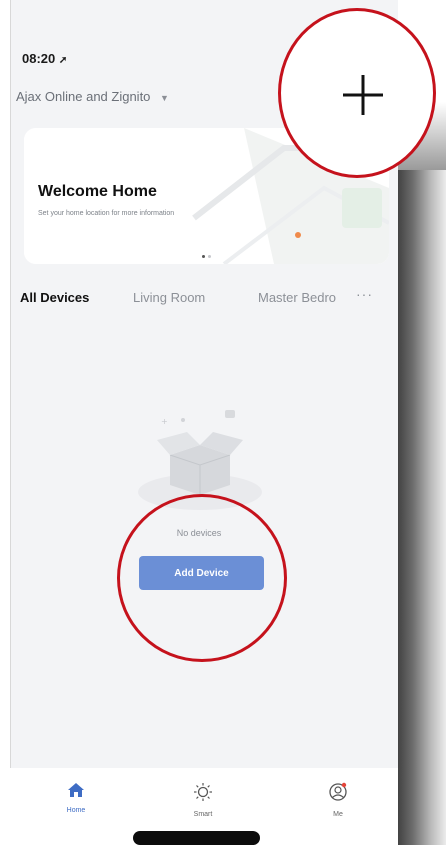 The width and height of the screenshot is (446, 845). What do you see at coordinates (202, 578) in the screenshot?
I see `annotation-circle-add-device` at bounding box center [202, 578].